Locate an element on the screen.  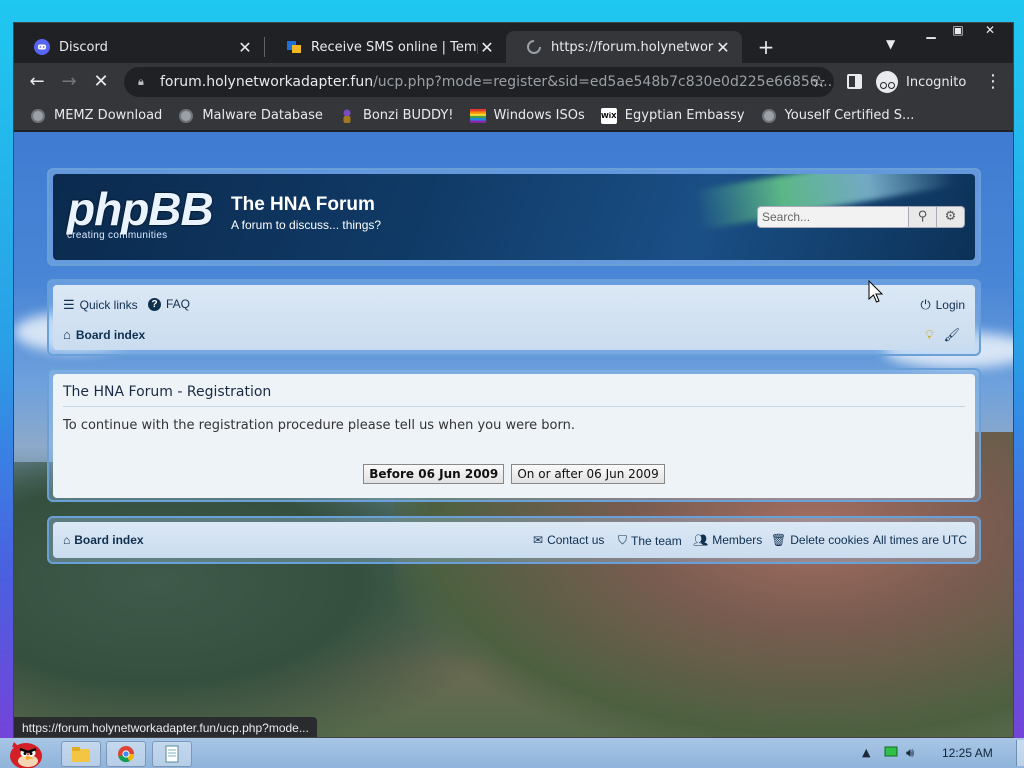
logo-text: phpBB is located at coordinates (140, 209).